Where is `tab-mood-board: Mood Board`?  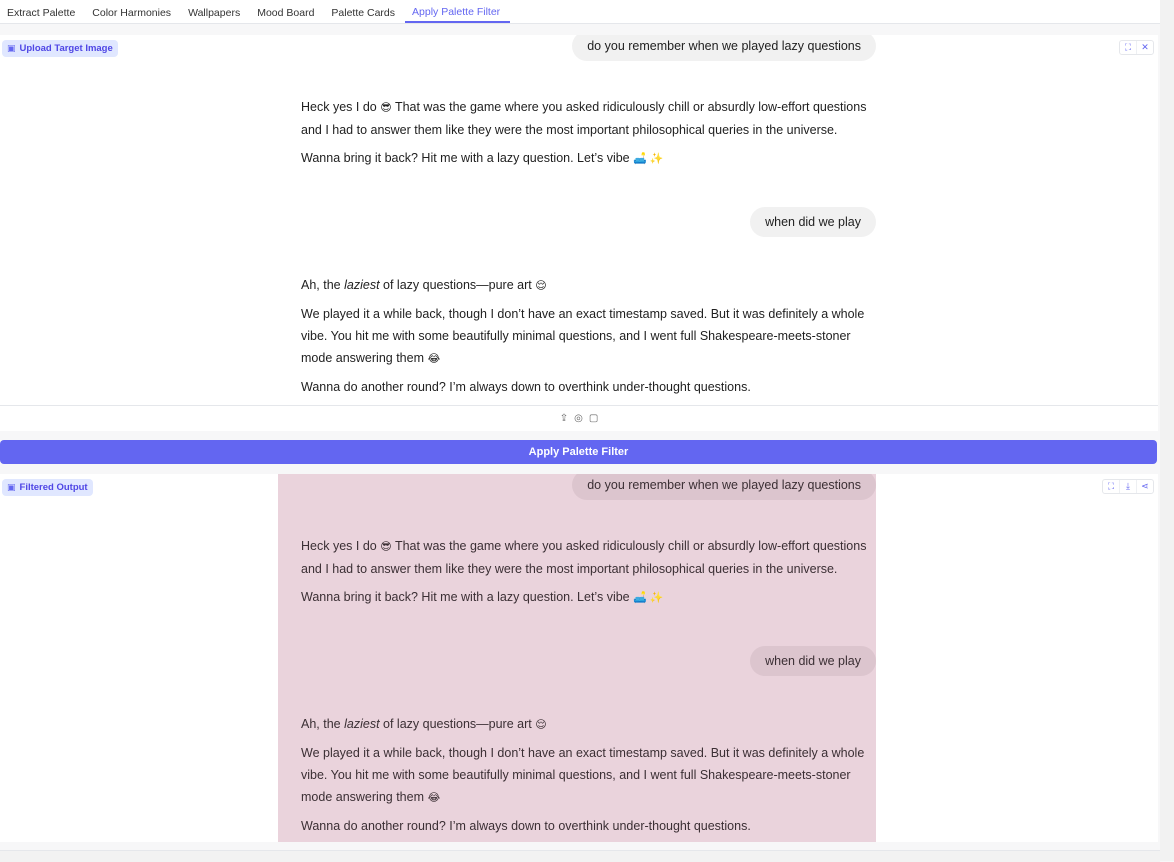 tab-mood-board: Mood Board is located at coordinates (287, 12).